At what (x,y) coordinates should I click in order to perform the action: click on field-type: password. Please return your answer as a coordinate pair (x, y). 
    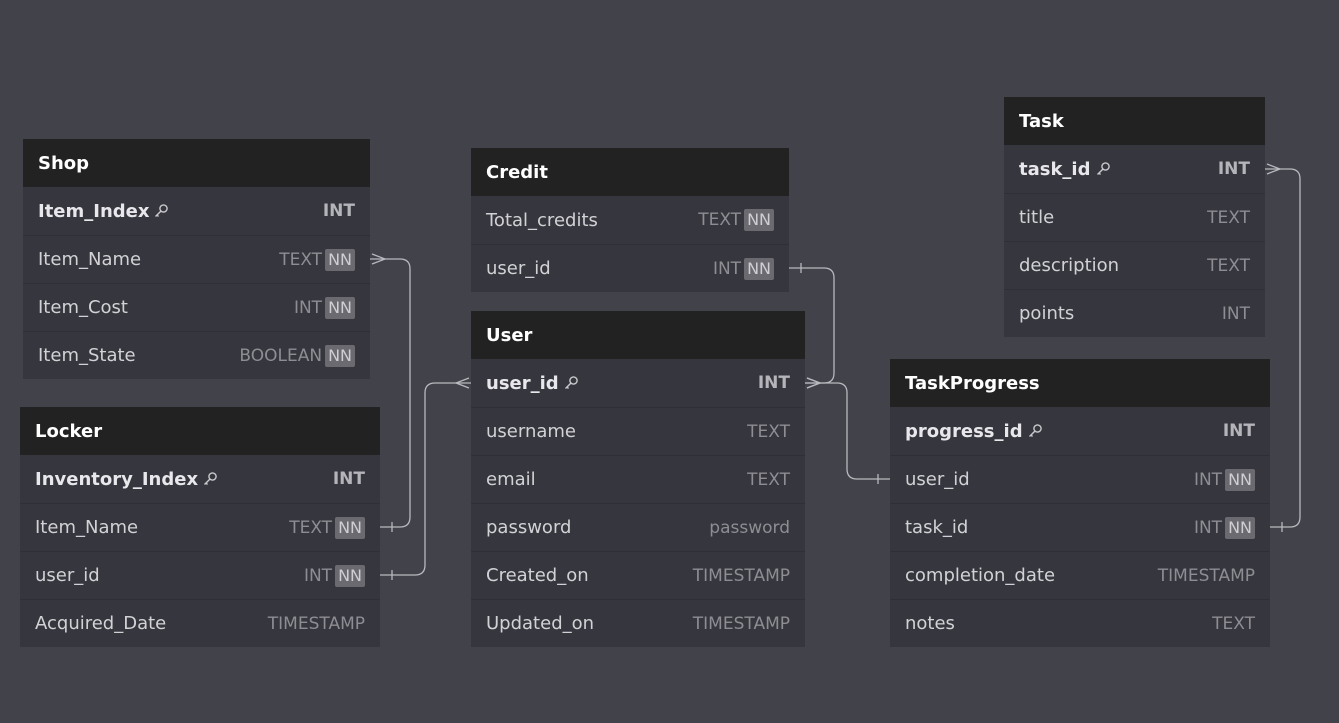
    Looking at the image, I should click on (749, 528).